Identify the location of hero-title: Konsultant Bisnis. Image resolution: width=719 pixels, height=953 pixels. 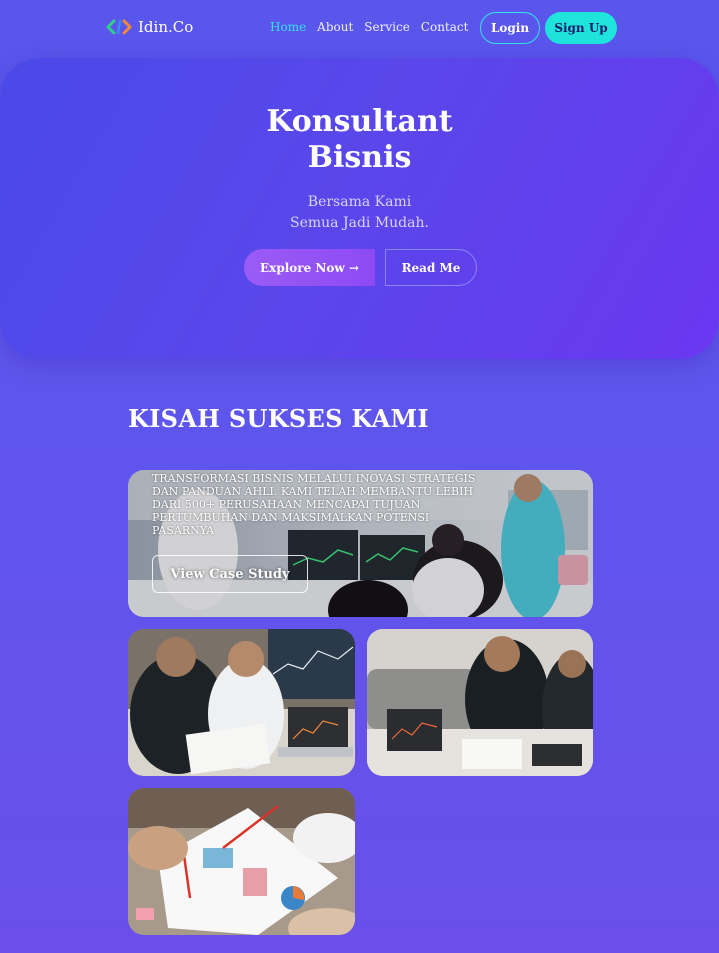
(359, 140).